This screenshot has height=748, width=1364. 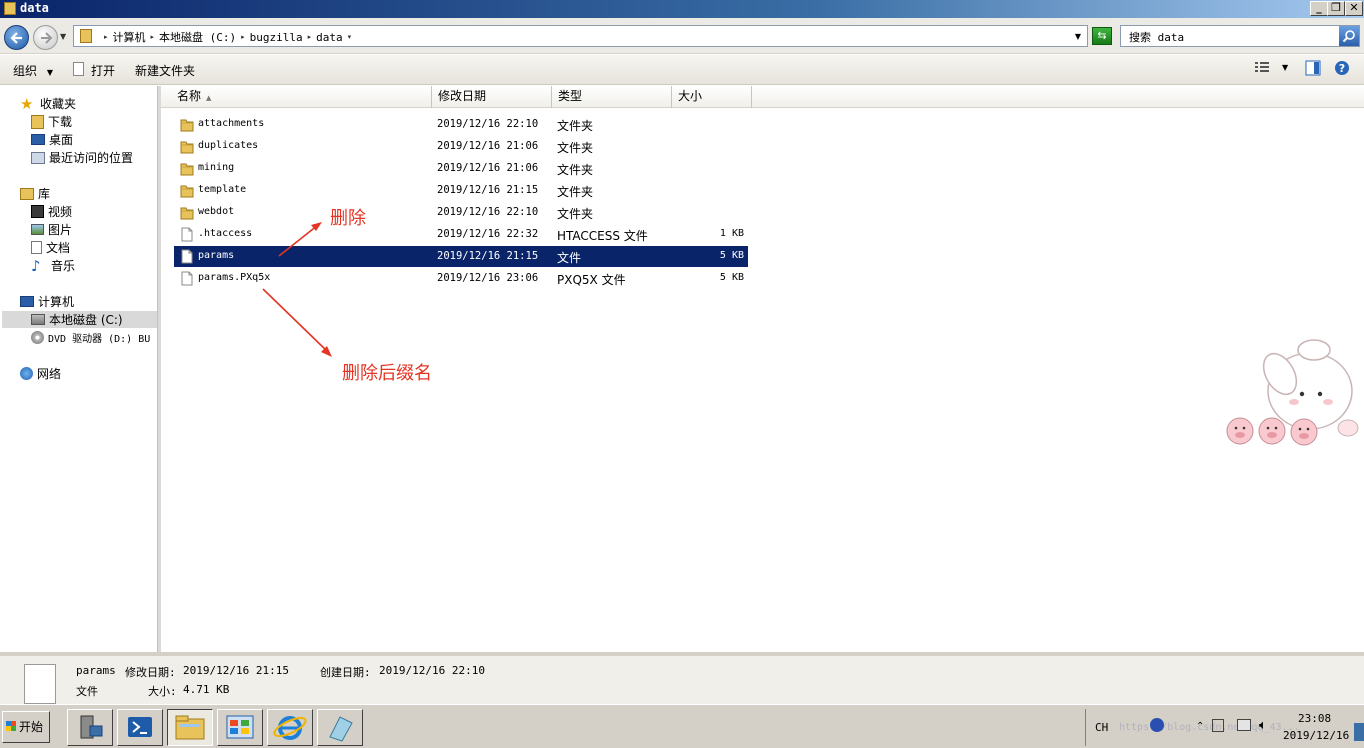 I want to click on taskbar-powershell, so click(x=140, y=727).